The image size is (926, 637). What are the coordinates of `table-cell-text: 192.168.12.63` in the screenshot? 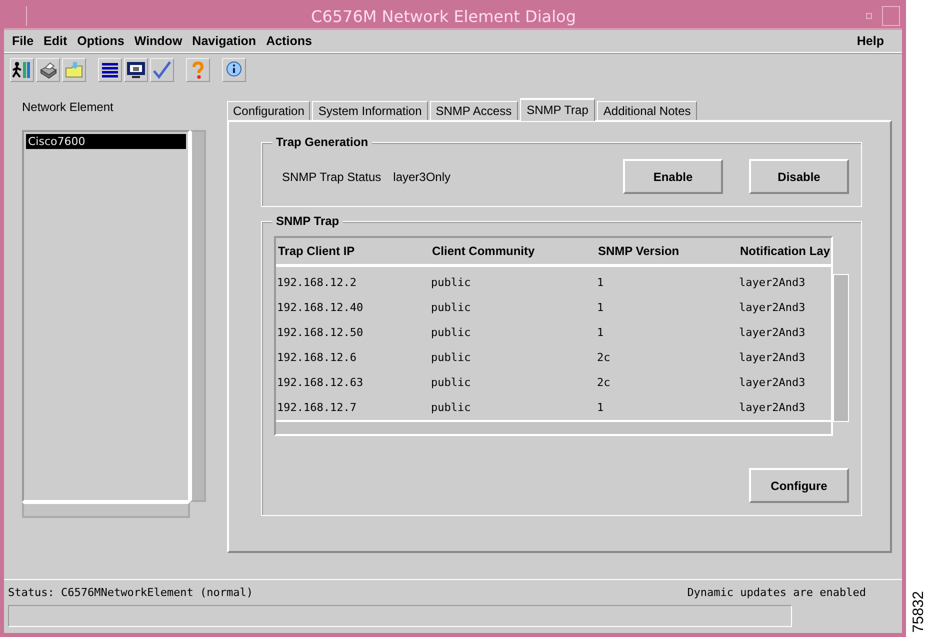 It's located at (320, 382).